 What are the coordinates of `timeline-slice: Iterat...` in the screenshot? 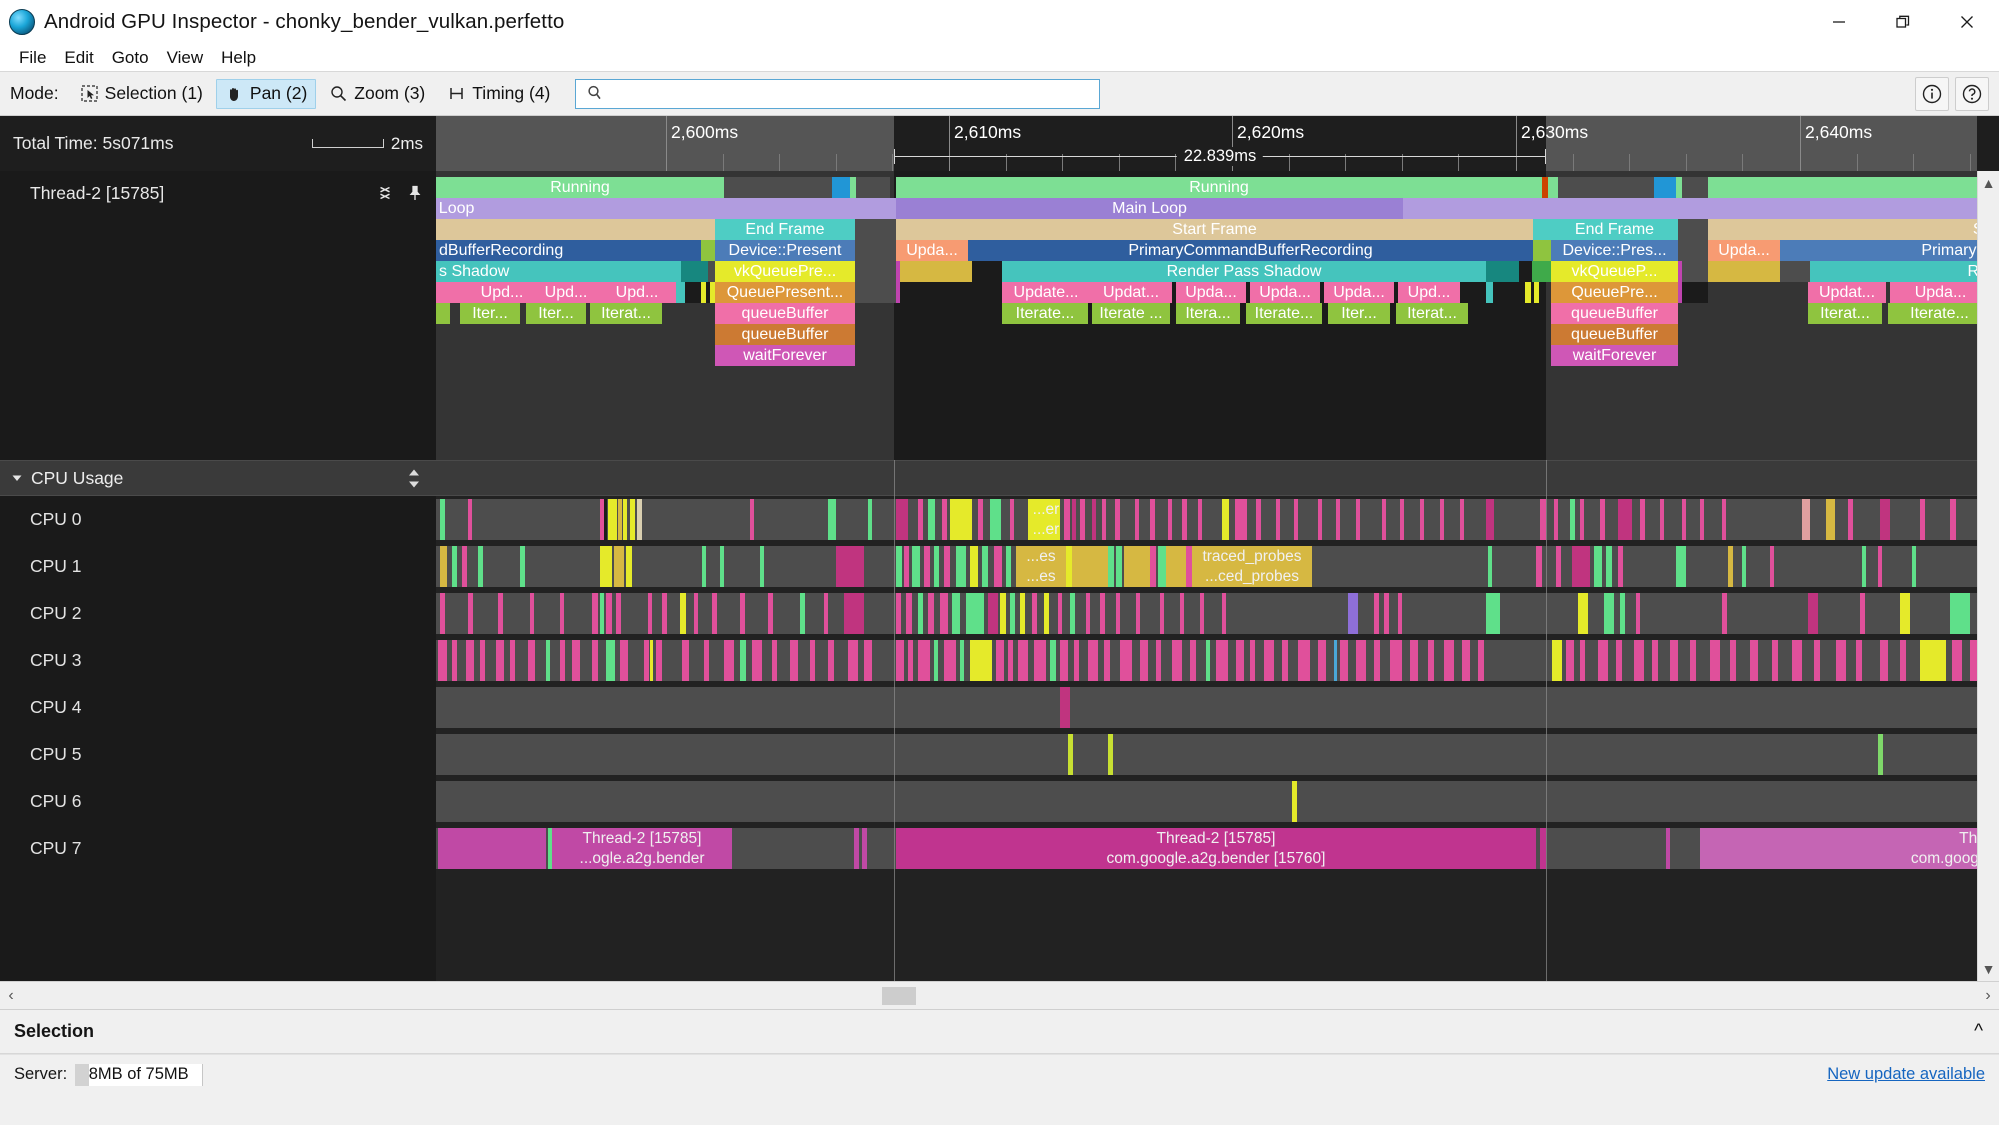 It's located at (1845, 313).